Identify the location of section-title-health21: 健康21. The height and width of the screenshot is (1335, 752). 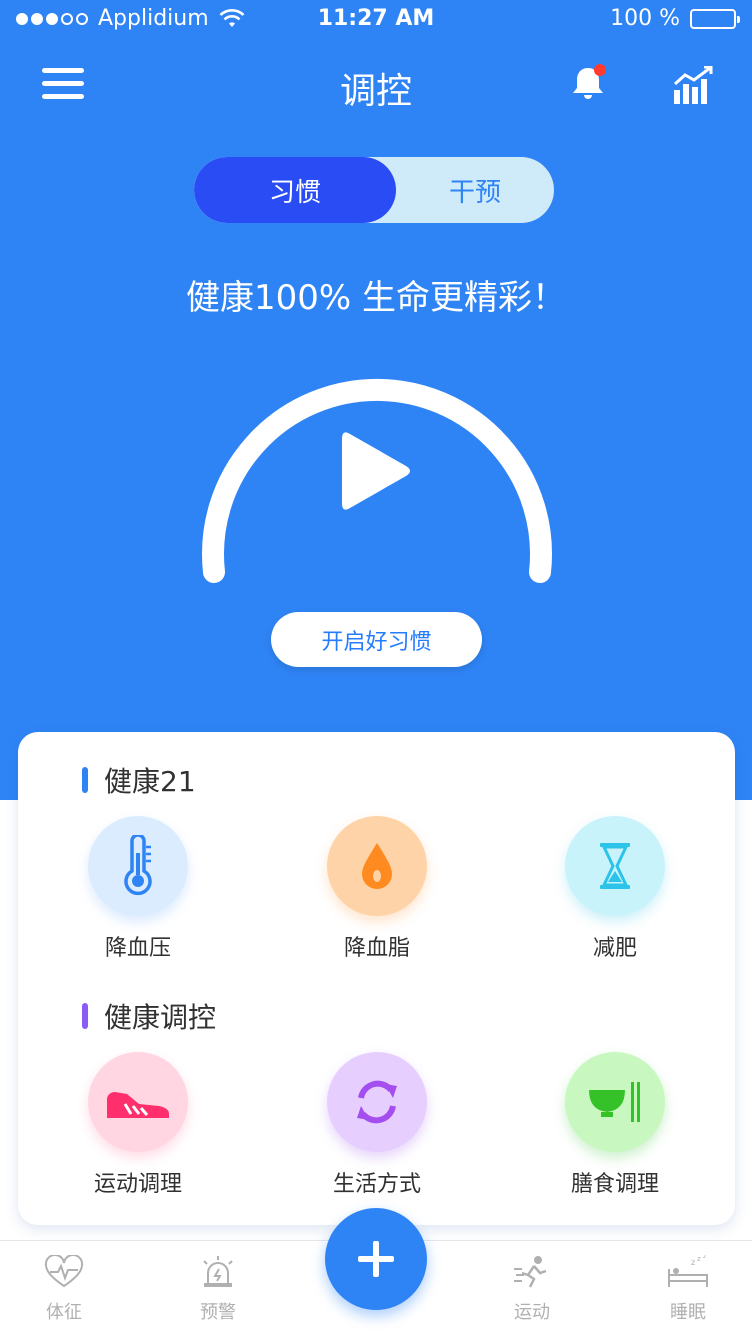
(139, 780).